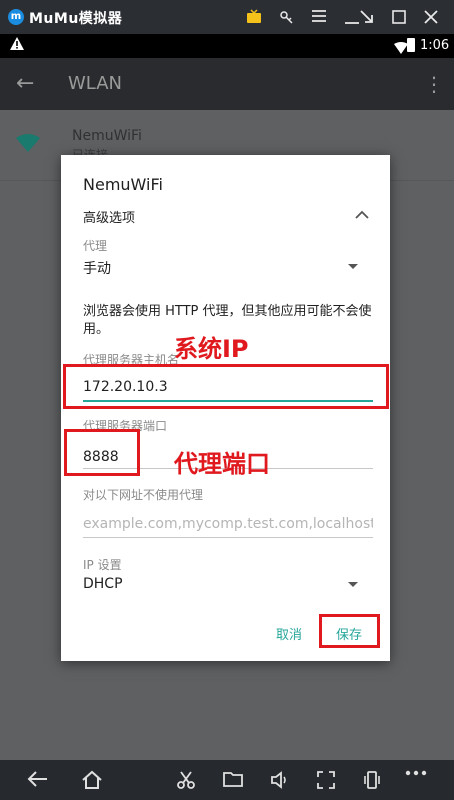  What do you see at coordinates (254, 17) in the screenshot?
I see `tv-icon` at bounding box center [254, 17].